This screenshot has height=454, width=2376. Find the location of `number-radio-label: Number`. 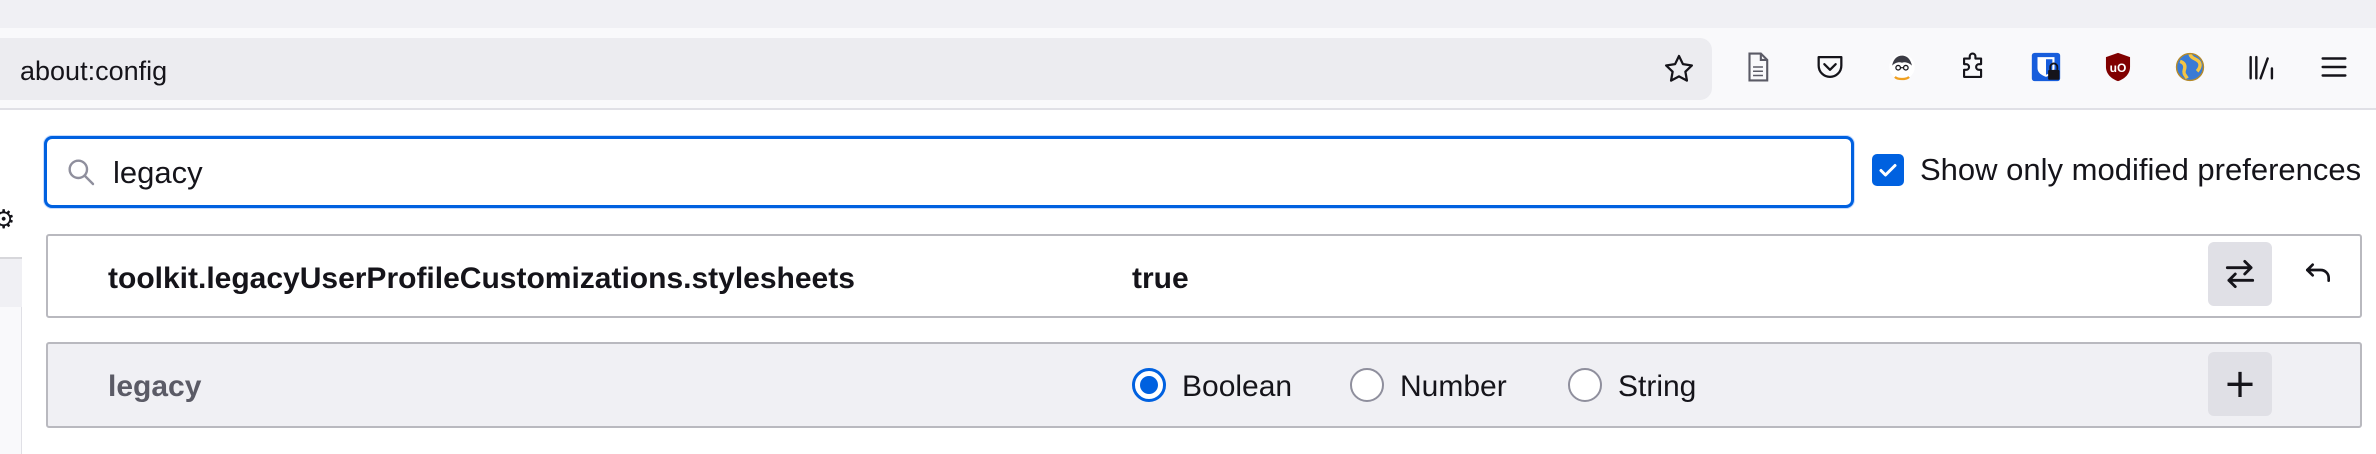

number-radio-label: Number is located at coordinates (1453, 387).